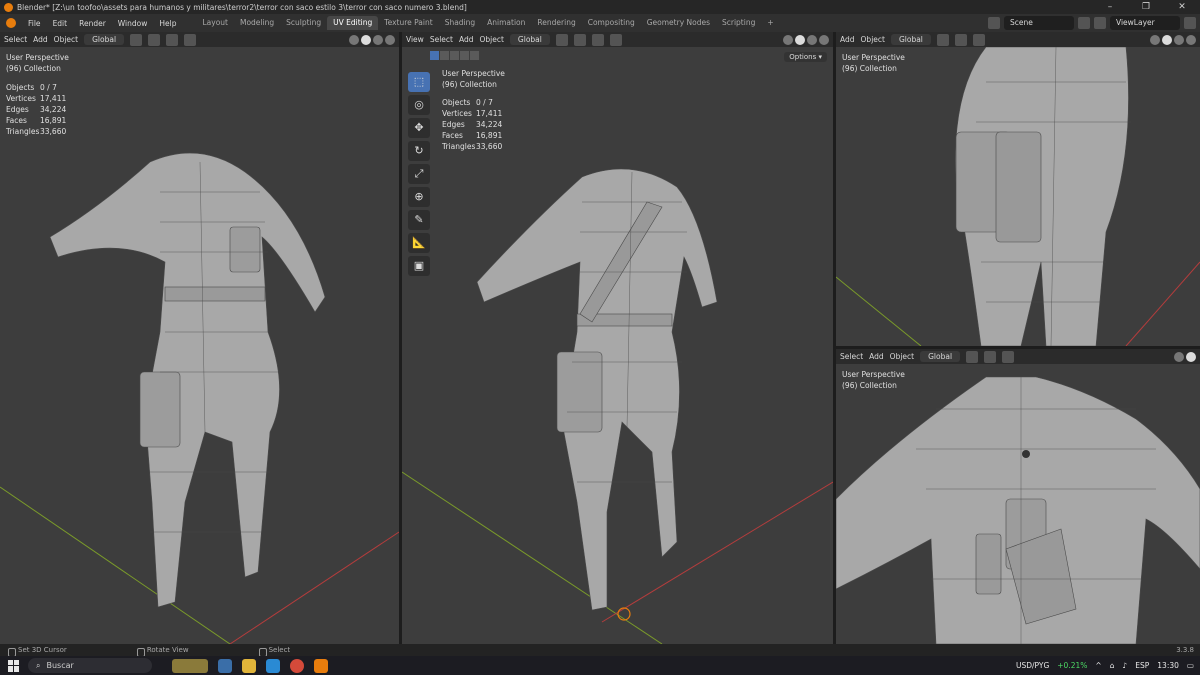  Describe the element at coordinates (225, 665) in the screenshot. I see `task-view-icon` at that location.